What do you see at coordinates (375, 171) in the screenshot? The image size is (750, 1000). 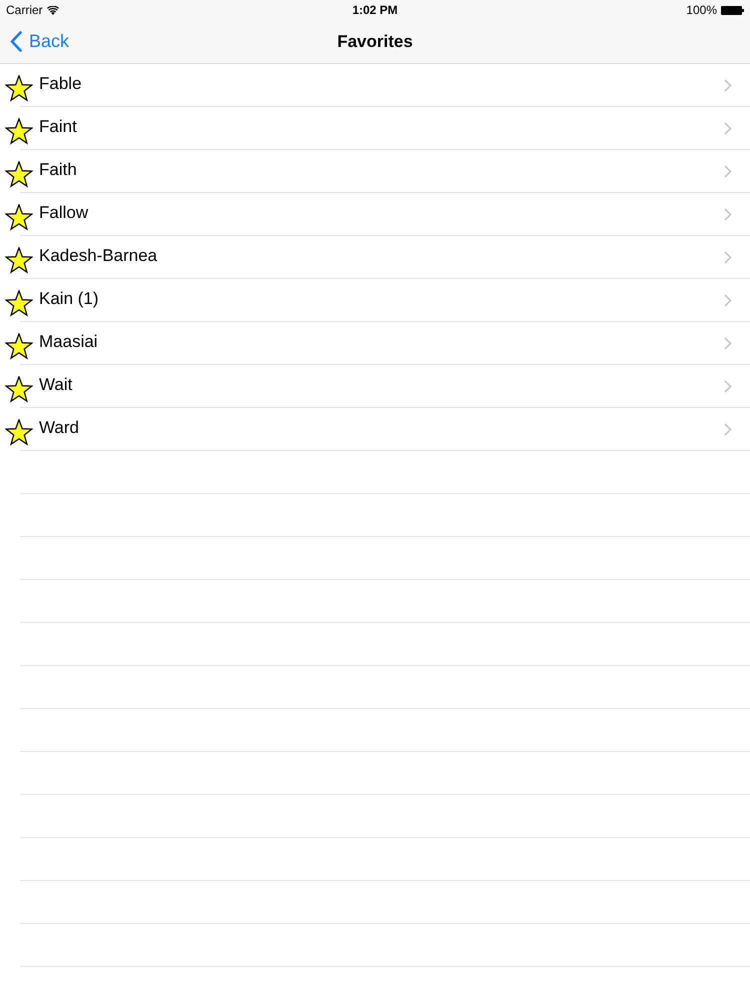 I see `favorite-row: Faith` at bounding box center [375, 171].